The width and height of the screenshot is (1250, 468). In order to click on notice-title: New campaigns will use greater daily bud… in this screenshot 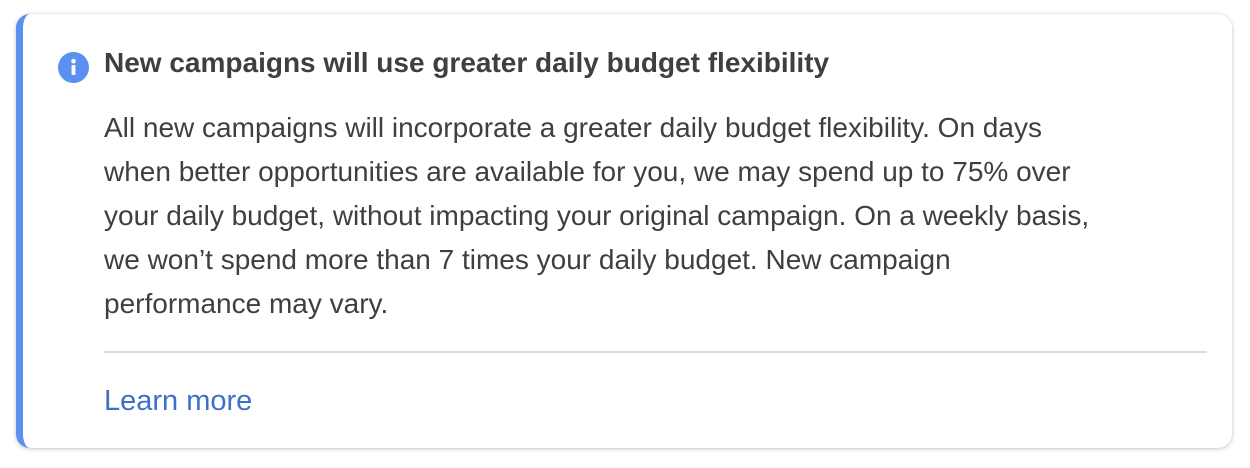, I will do `click(467, 62)`.